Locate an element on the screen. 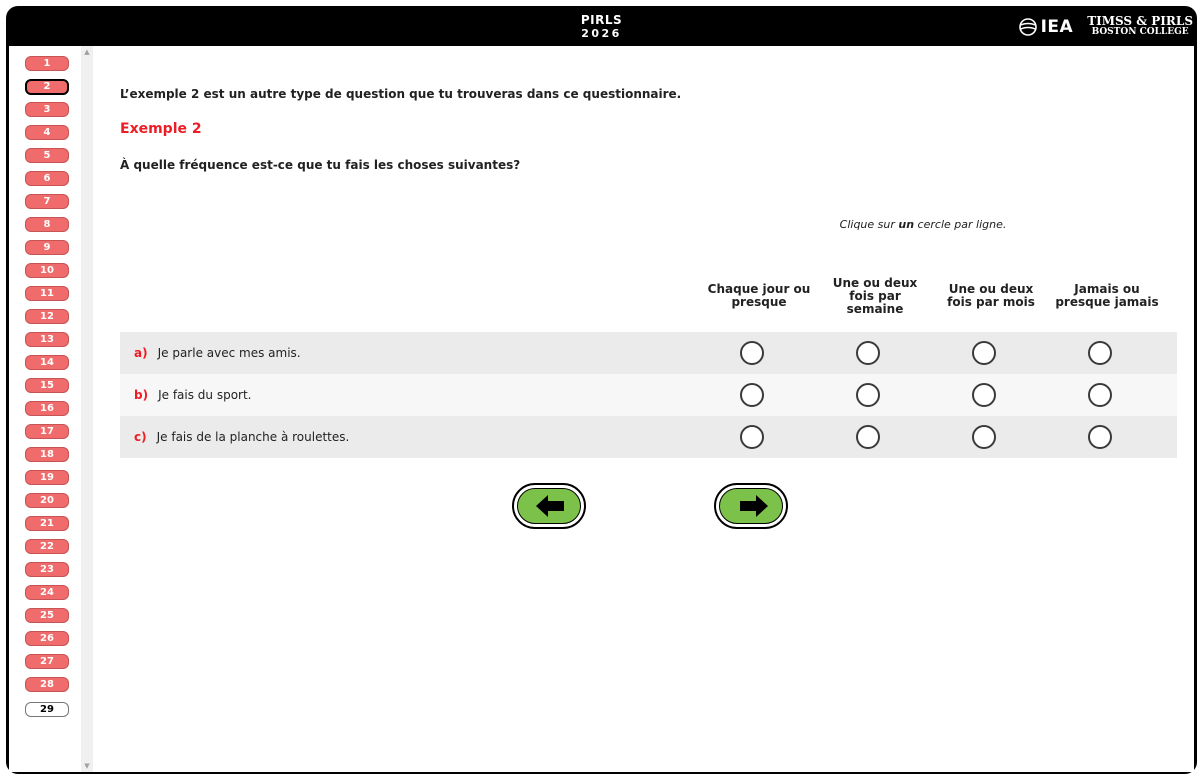  partner-logos: IEA TIMSS & PIRLS BOSTON COLLEGE is located at coordinates (1105, 27).